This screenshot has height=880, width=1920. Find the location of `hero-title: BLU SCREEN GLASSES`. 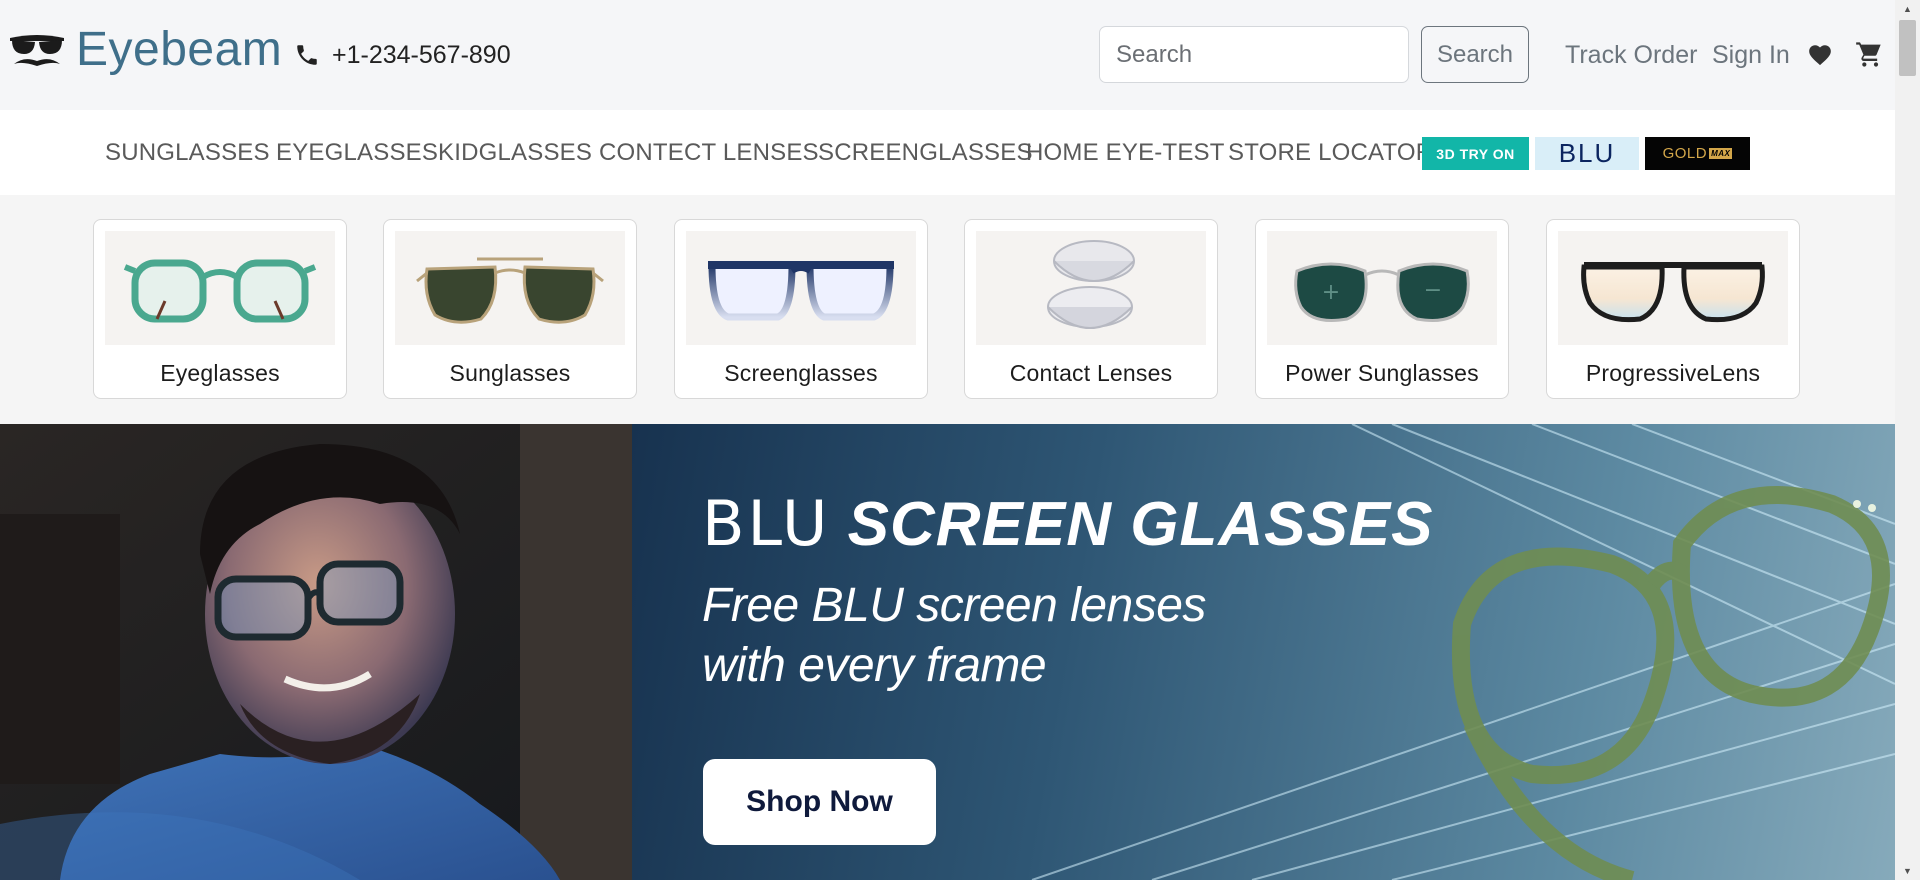

hero-title: BLU SCREEN GLASSES is located at coordinates (1068, 524).